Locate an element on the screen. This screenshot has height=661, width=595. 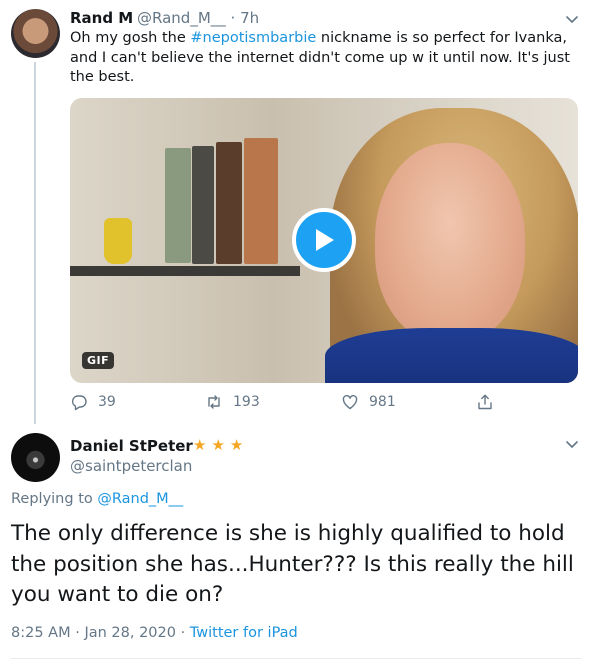
divider is located at coordinates (296, 658).